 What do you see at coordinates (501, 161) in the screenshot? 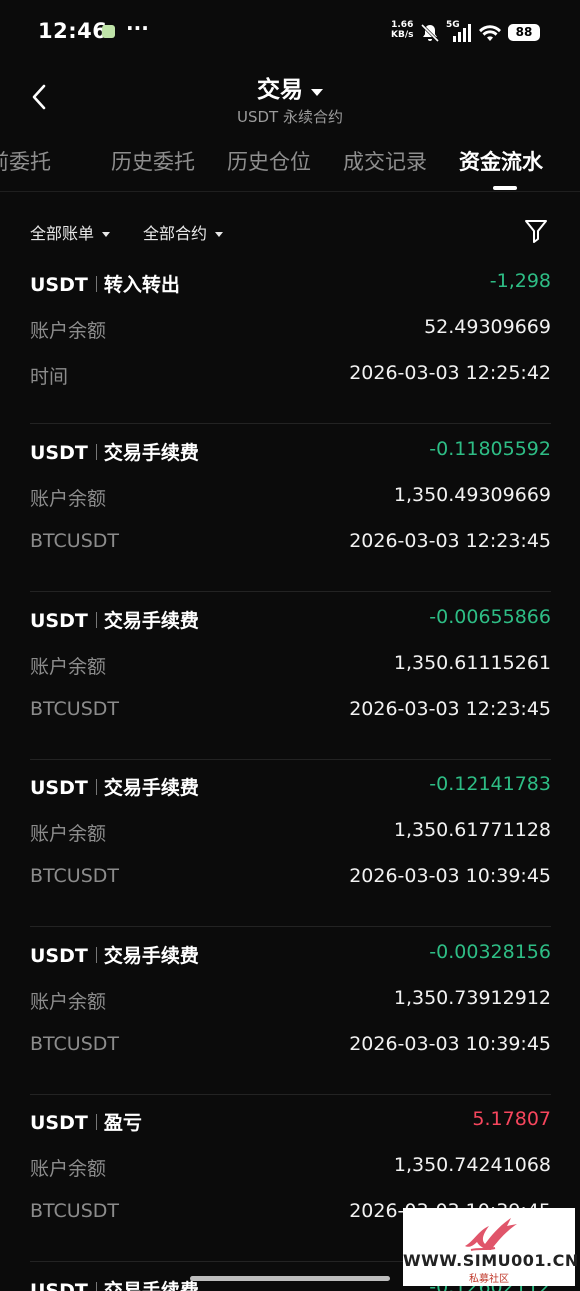
I see `tab-fund-flow: 资金流水` at bounding box center [501, 161].